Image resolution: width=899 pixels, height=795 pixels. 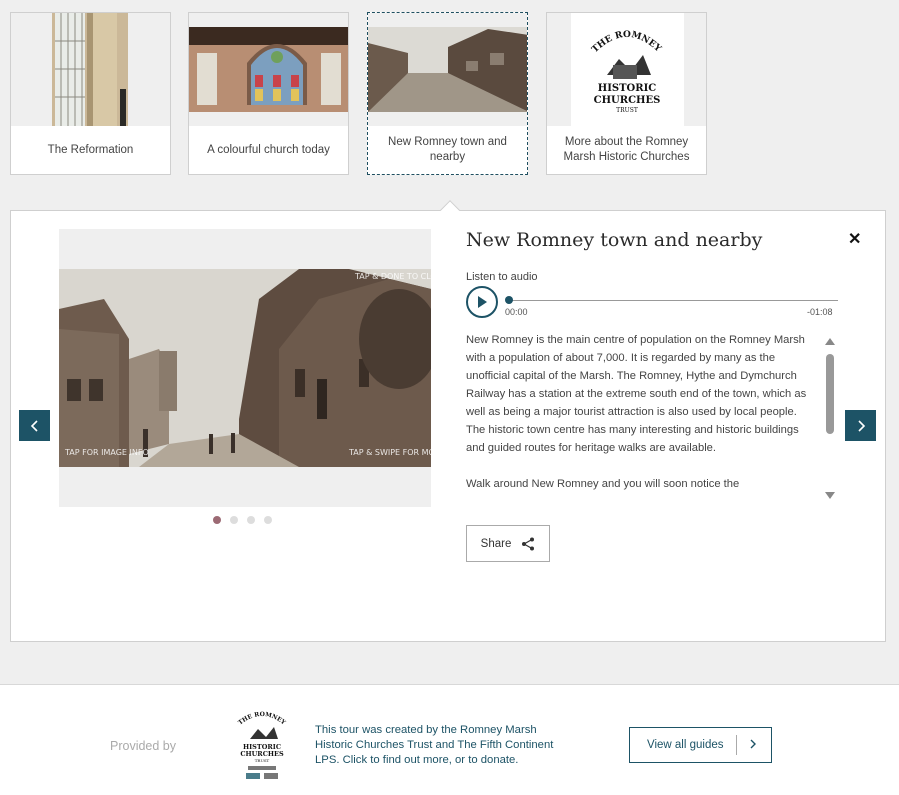 I want to click on thumbnail-caption: The Reformation, so click(x=90, y=149).